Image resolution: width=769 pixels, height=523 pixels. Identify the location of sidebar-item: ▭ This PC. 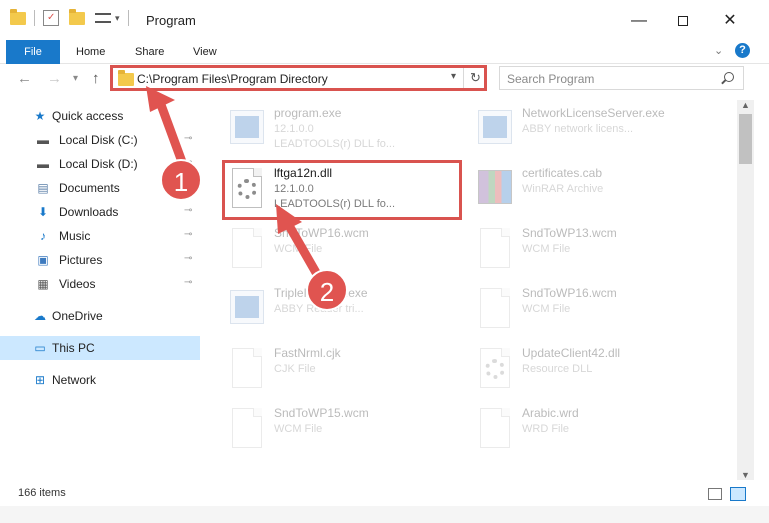
(100, 348).